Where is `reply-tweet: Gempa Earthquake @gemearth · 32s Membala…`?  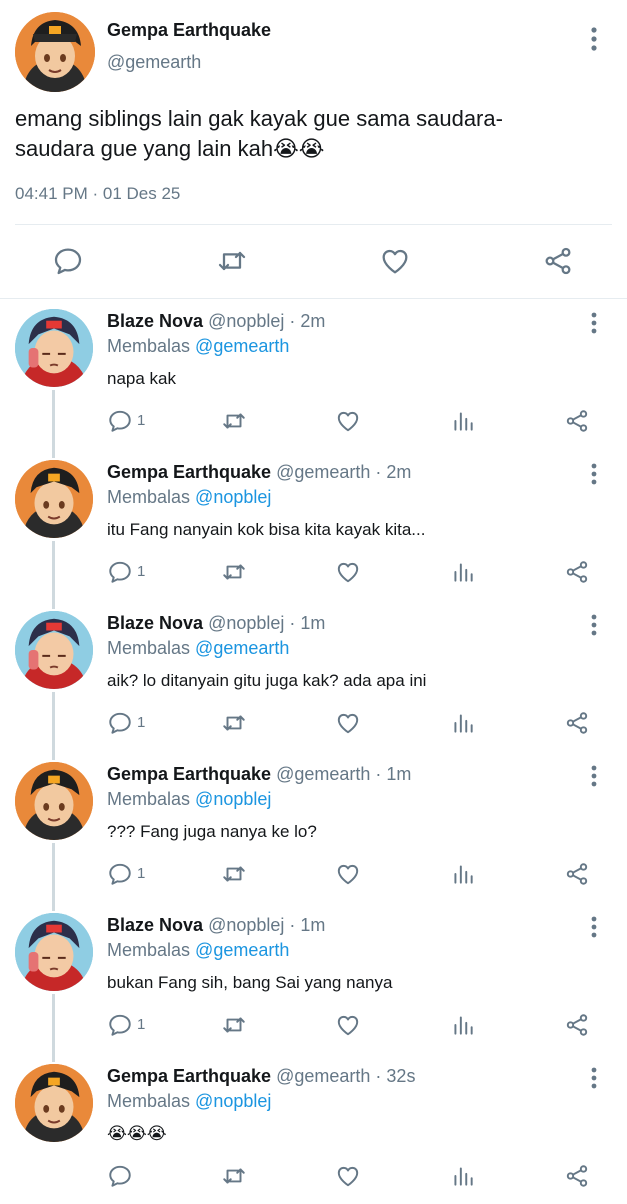 reply-tweet: Gempa Earthquake @gemearth · 32s Membala… is located at coordinates (313, 1129).